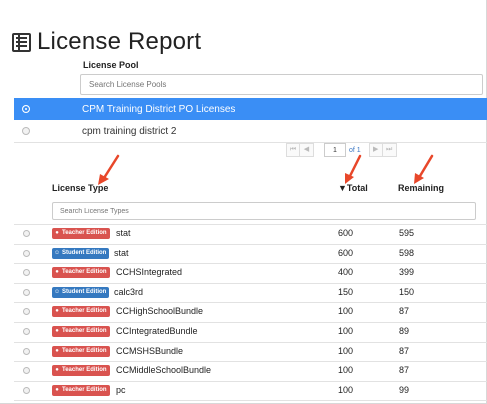  Describe the element at coordinates (160, 311) in the screenshot. I see `license-type-name: CCHighSchoolBundle` at that location.